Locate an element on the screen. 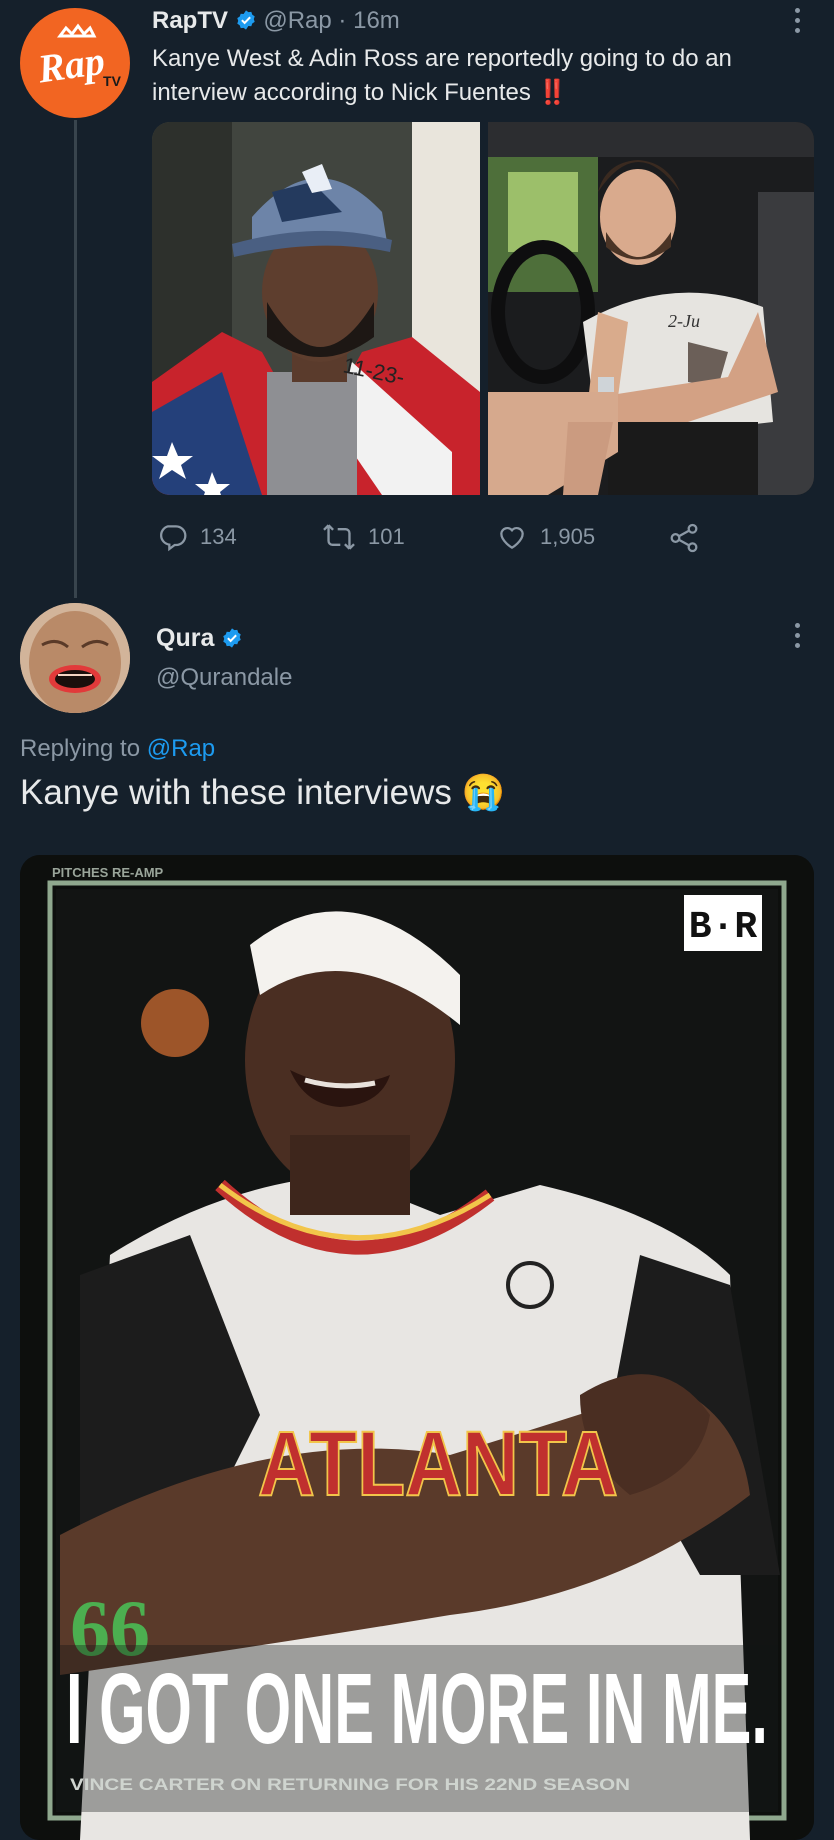  adin-image: 2-Ju is located at coordinates (651, 308).